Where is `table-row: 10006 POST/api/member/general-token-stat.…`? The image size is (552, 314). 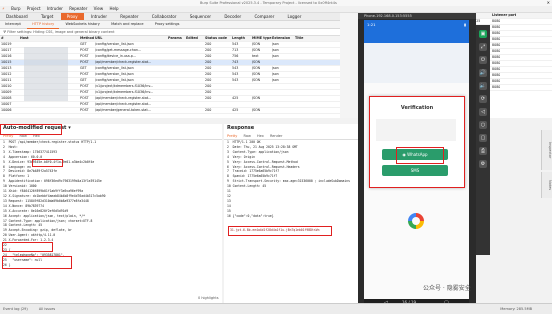
table-row: 10006 POST/api/member/general-token-stat.… is located at coordinates (170, 111).